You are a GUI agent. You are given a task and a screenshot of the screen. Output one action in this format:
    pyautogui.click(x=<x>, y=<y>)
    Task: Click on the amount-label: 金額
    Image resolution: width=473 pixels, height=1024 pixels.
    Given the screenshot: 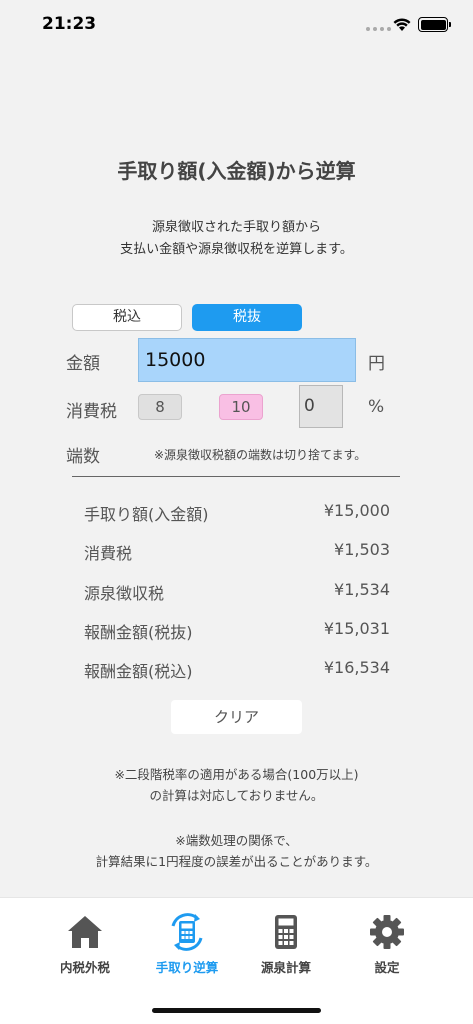 What is the action you would take?
    pyautogui.click(x=83, y=364)
    